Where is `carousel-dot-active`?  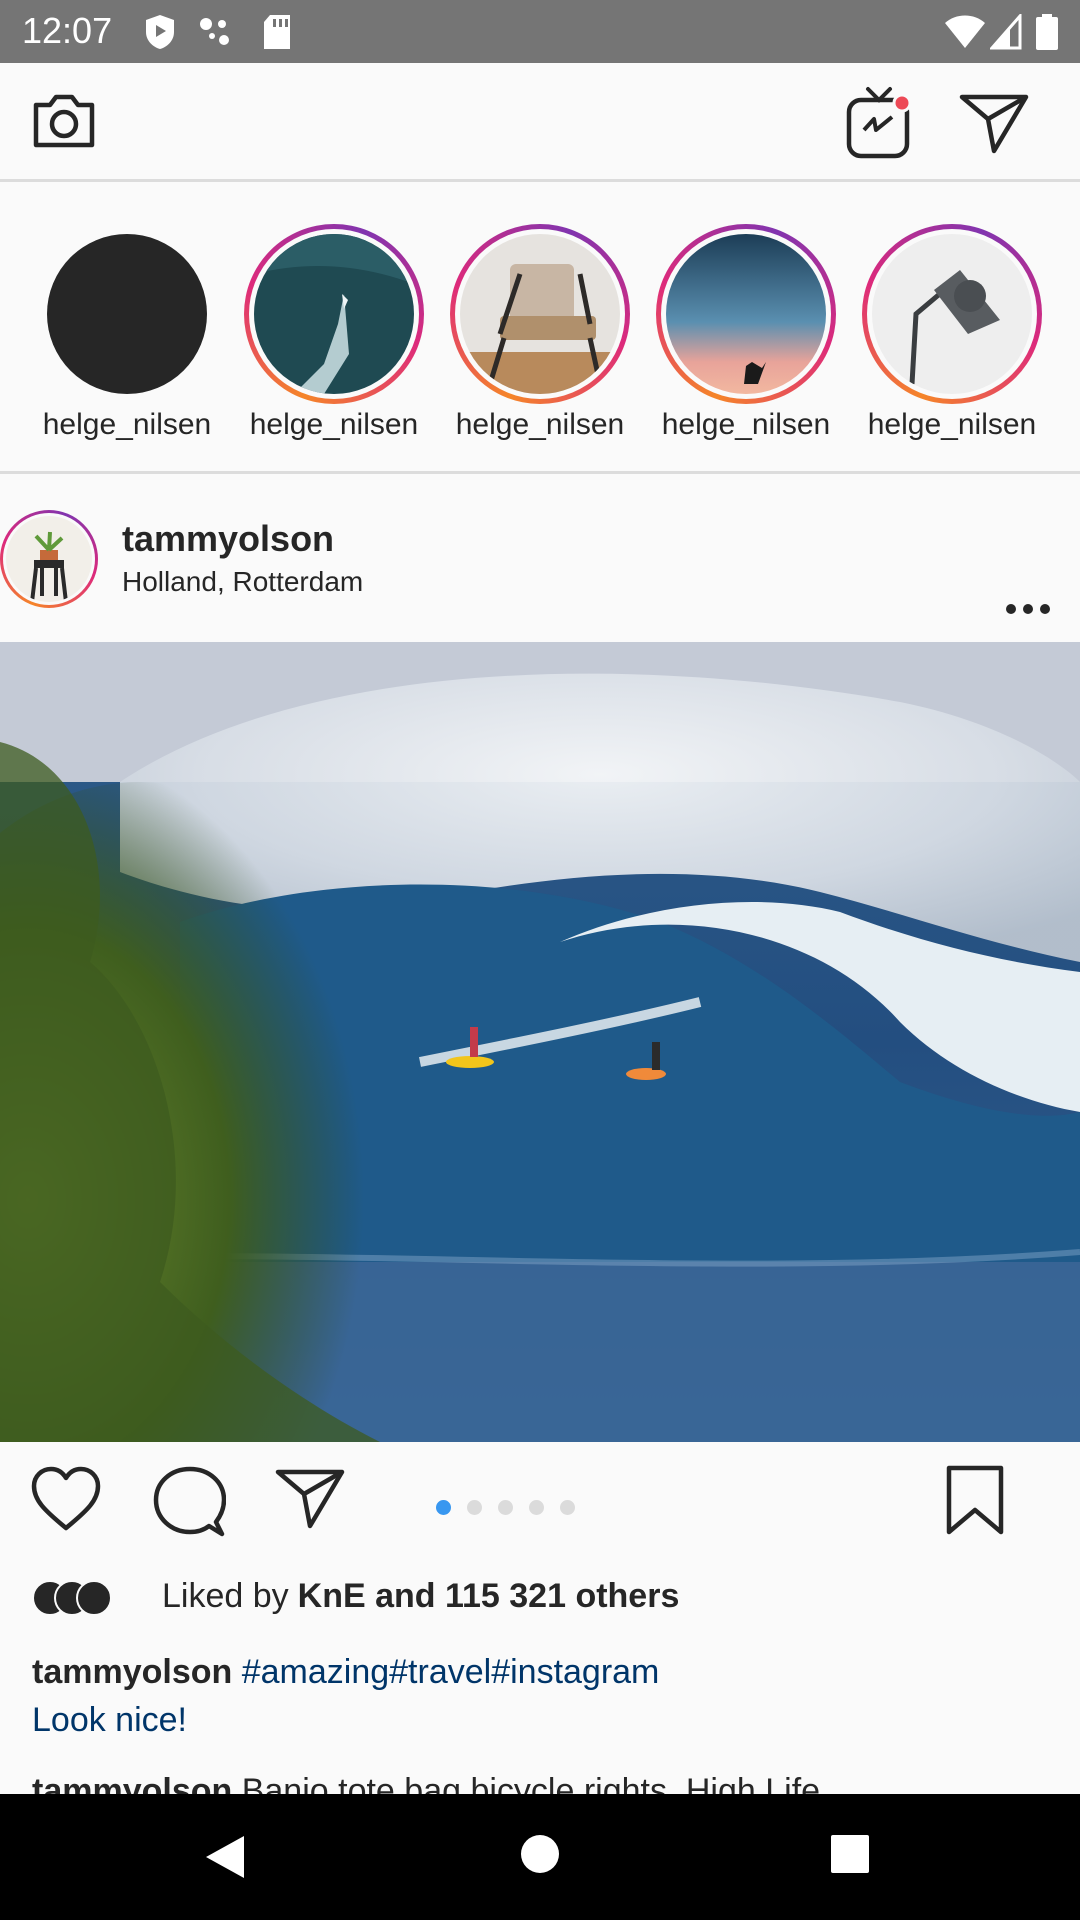 carousel-dot-active is located at coordinates (443, 1507).